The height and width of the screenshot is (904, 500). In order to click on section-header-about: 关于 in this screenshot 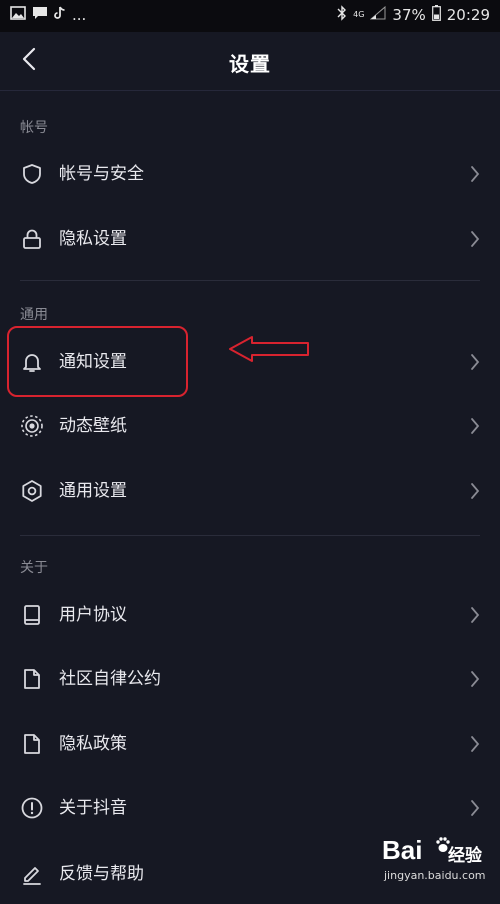, I will do `click(34, 568)`.